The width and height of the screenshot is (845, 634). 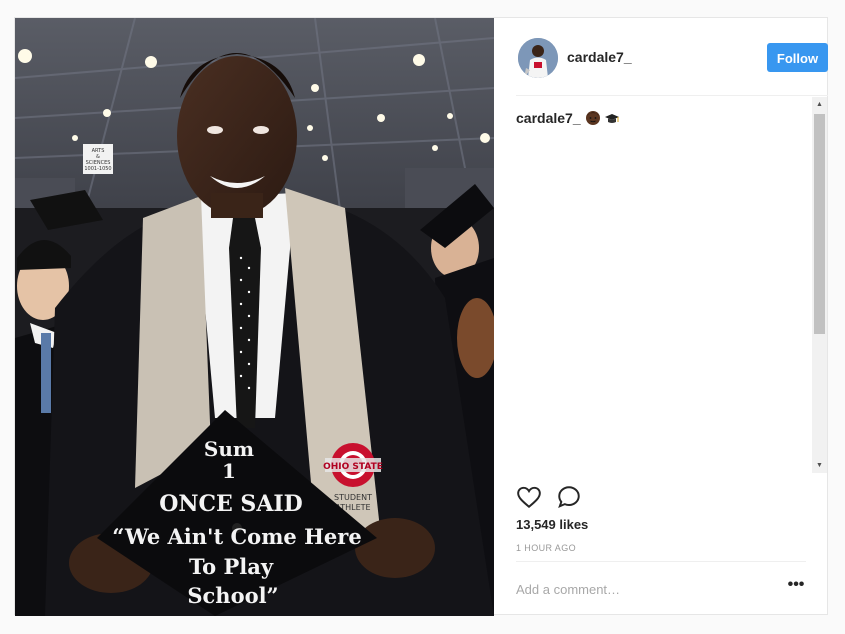 I want to click on comments-scrollbar: ▲ ▼, so click(x=819, y=285).